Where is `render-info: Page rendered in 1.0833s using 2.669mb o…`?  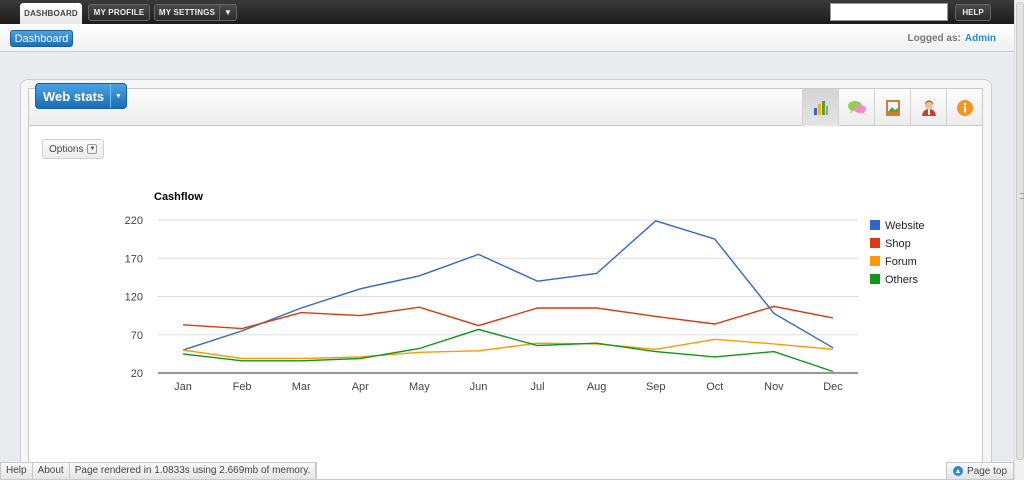 render-info: Page rendered in 1.0833s using 2.669mb o… is located at coordinates (193, 471).